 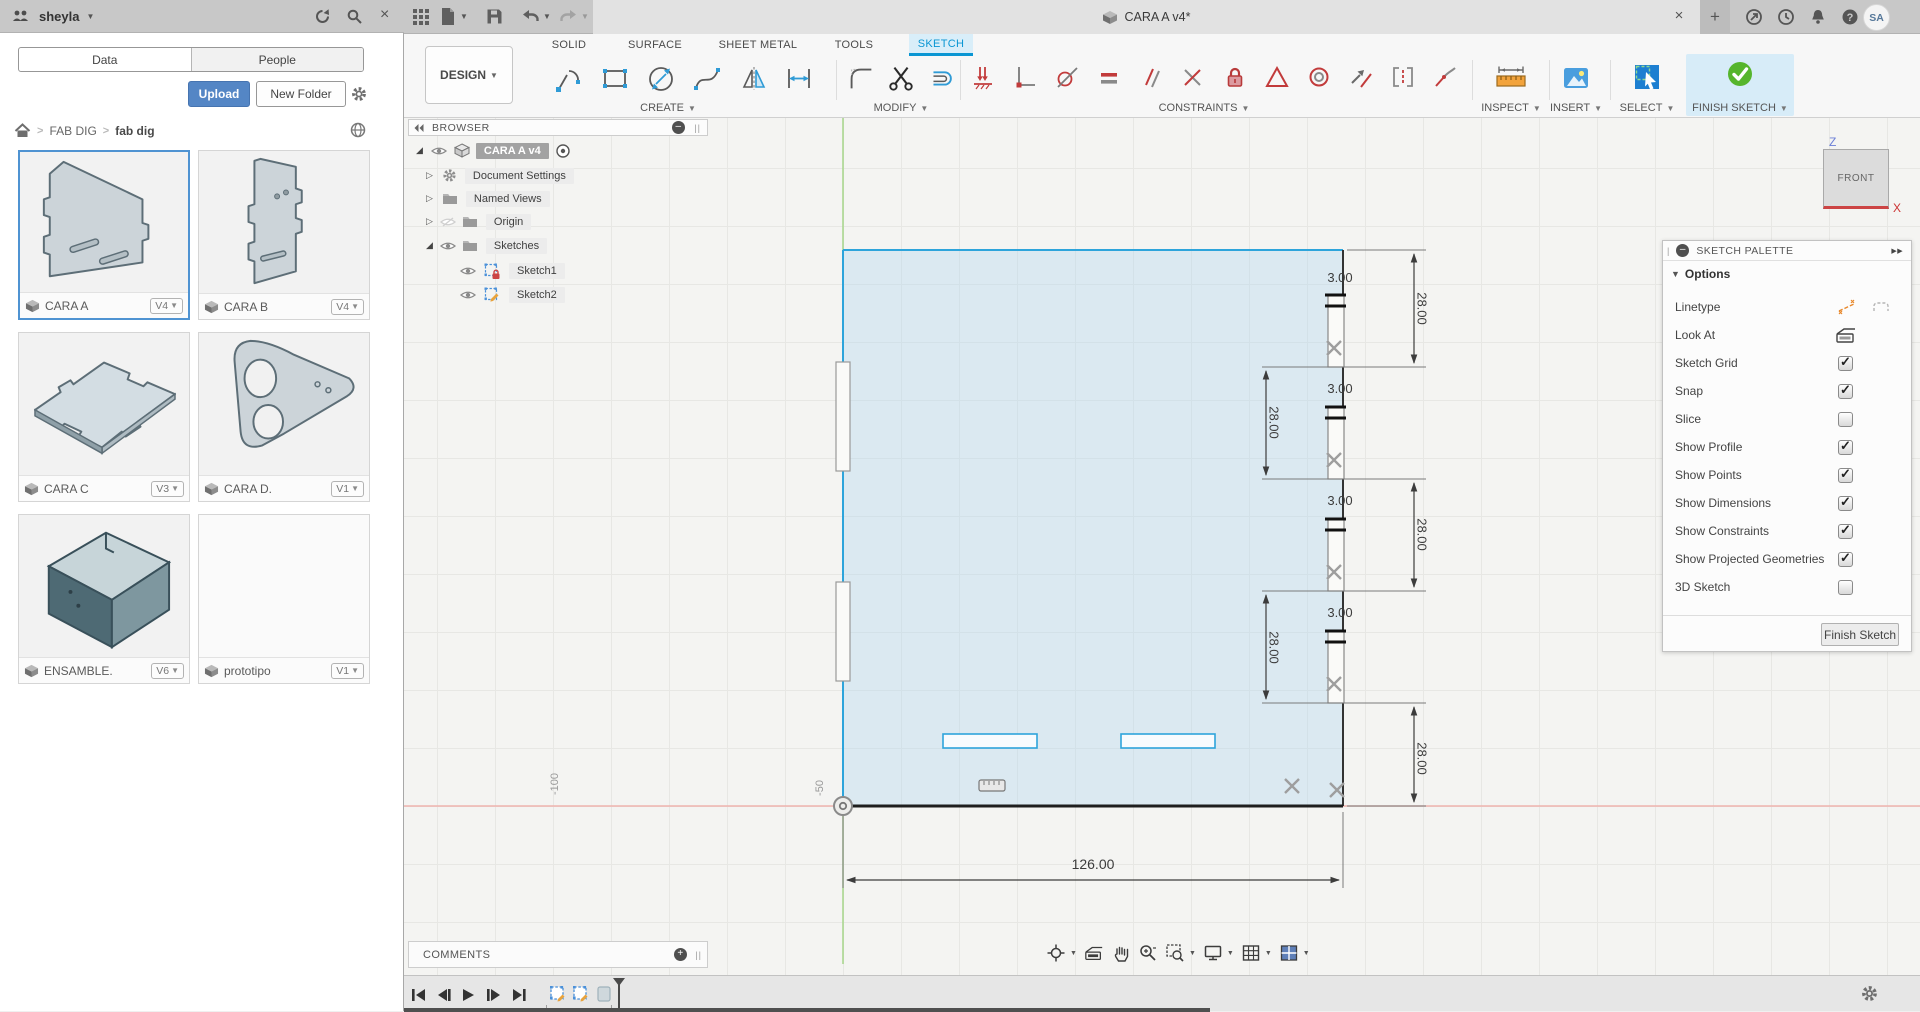 I want to click on tangent-constraint-icon, so click(x=1067, y=77).